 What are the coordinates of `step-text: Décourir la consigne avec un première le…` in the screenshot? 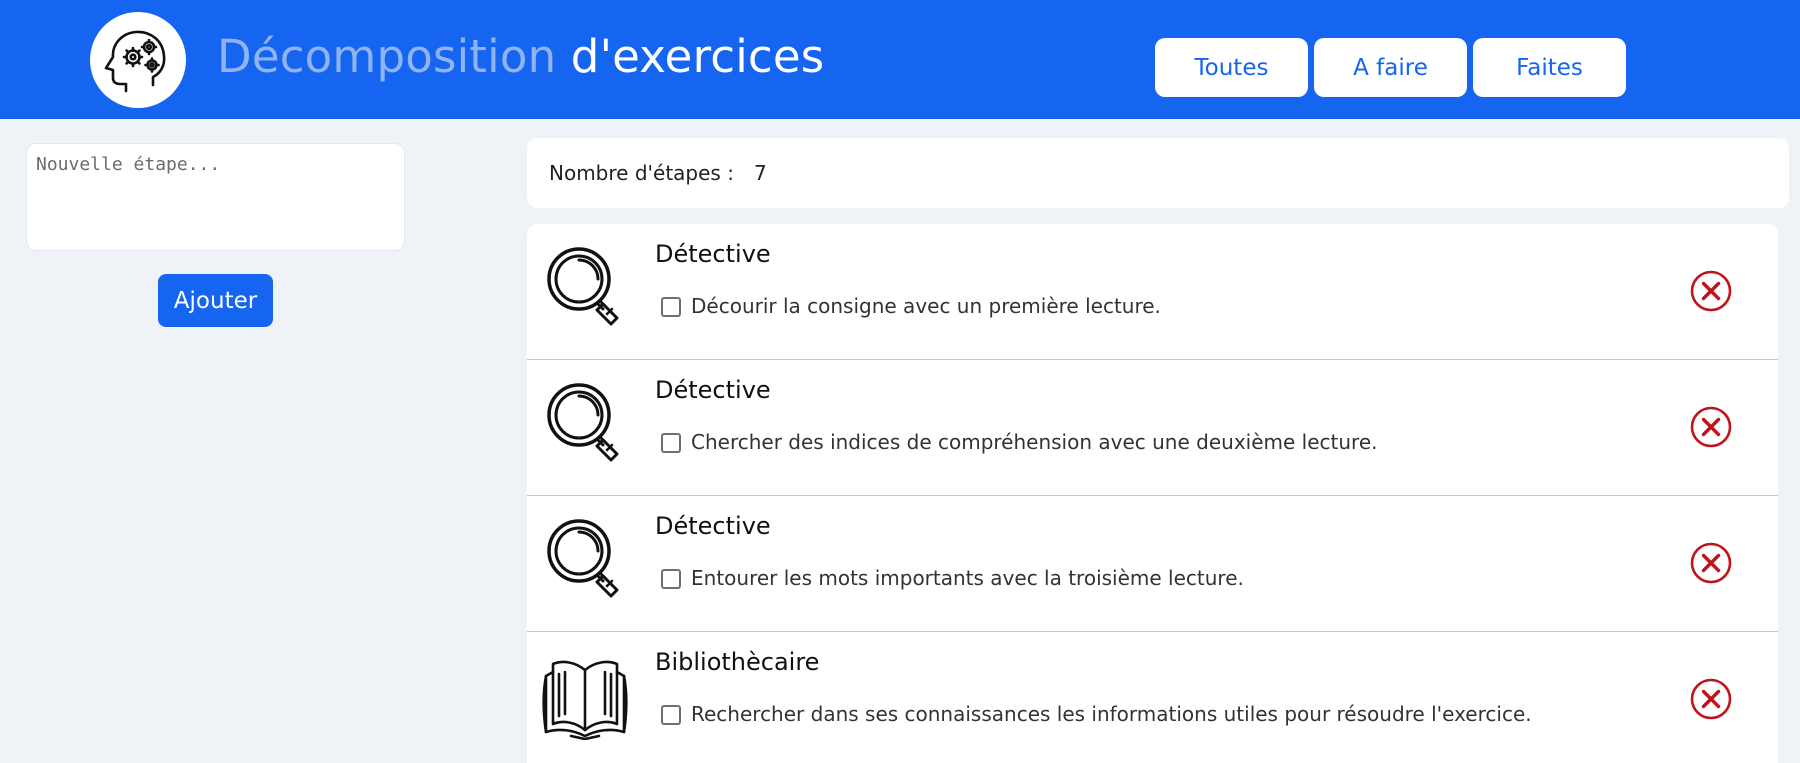 It's located at (926, 306).